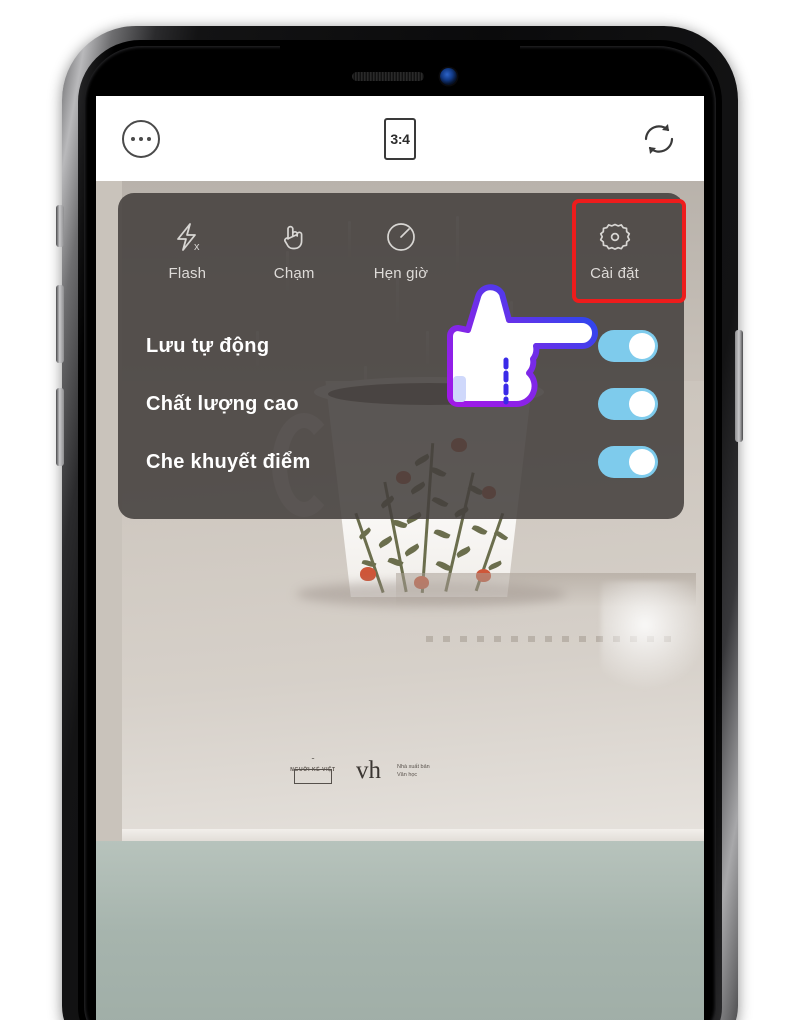  I want to click on tool-timer: Hẹn giờ, so click(401, 250).